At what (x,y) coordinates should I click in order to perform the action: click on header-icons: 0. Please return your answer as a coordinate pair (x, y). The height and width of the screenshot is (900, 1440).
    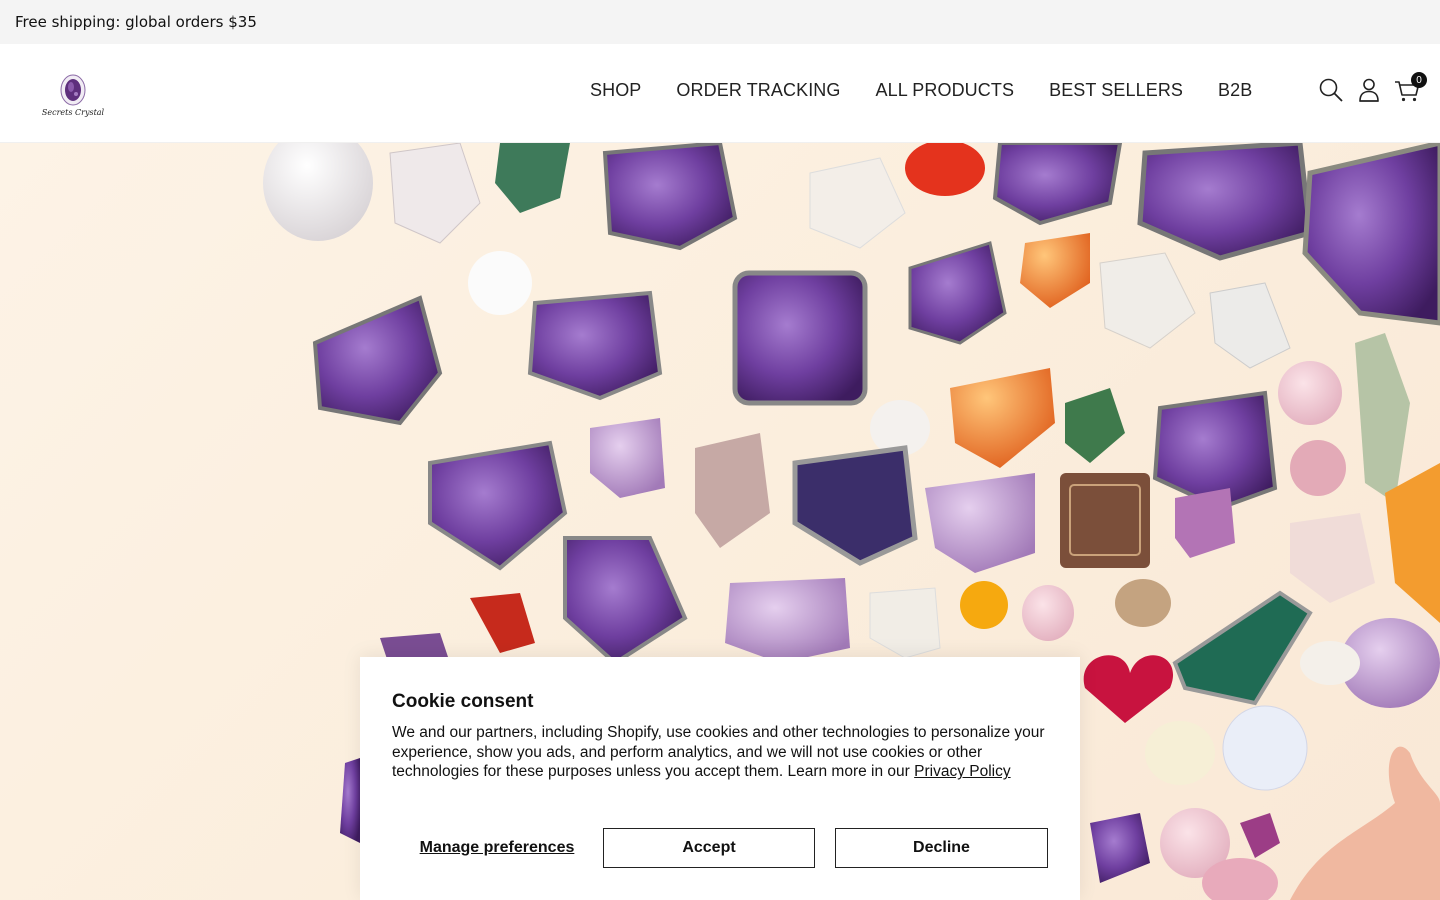
    Looking at the image, I should click on (1370, 90).